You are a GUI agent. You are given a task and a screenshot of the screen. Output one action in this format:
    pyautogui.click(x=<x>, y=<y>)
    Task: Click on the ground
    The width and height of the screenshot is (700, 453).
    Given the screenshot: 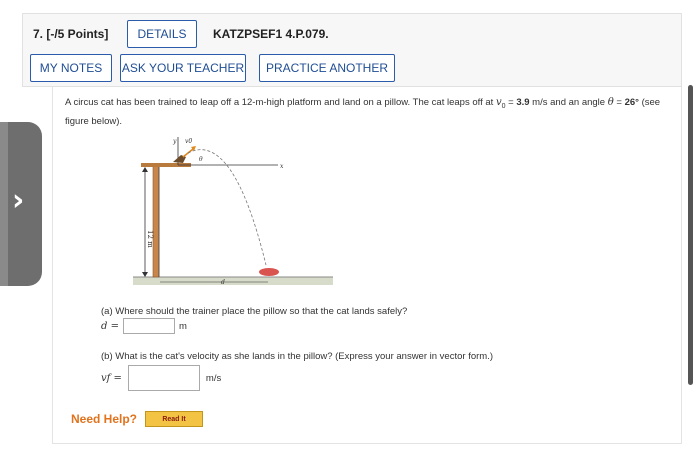 What is the action you would take?
    pyautogui.click(x=233, y=281)
    